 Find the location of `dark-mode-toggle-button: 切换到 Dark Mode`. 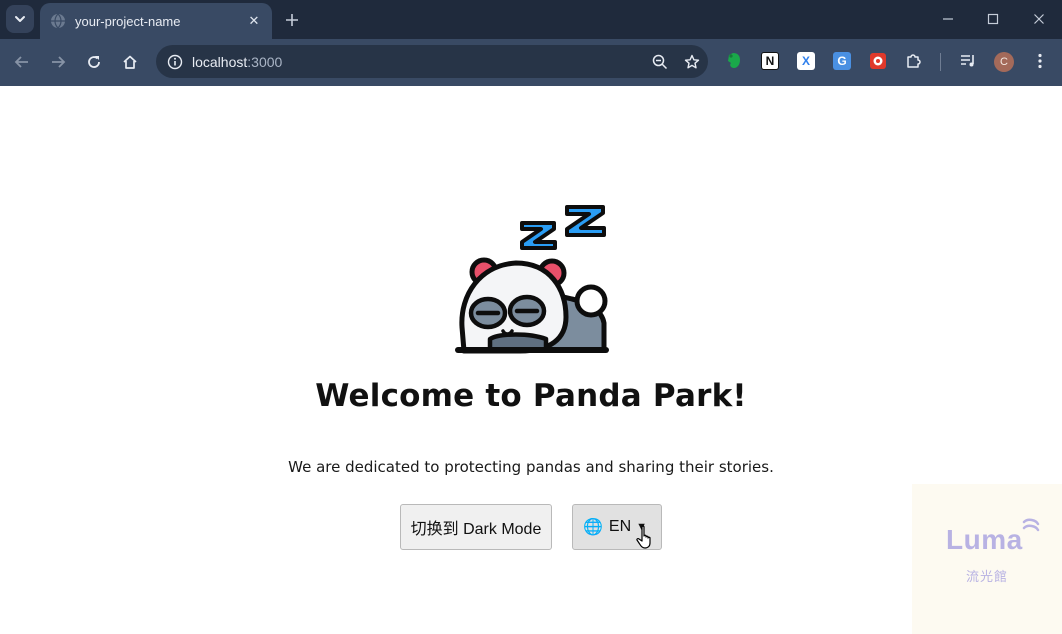

dark-mode-toggle-button: 切换到 Dark Mode is located at coordinates (476, 527).